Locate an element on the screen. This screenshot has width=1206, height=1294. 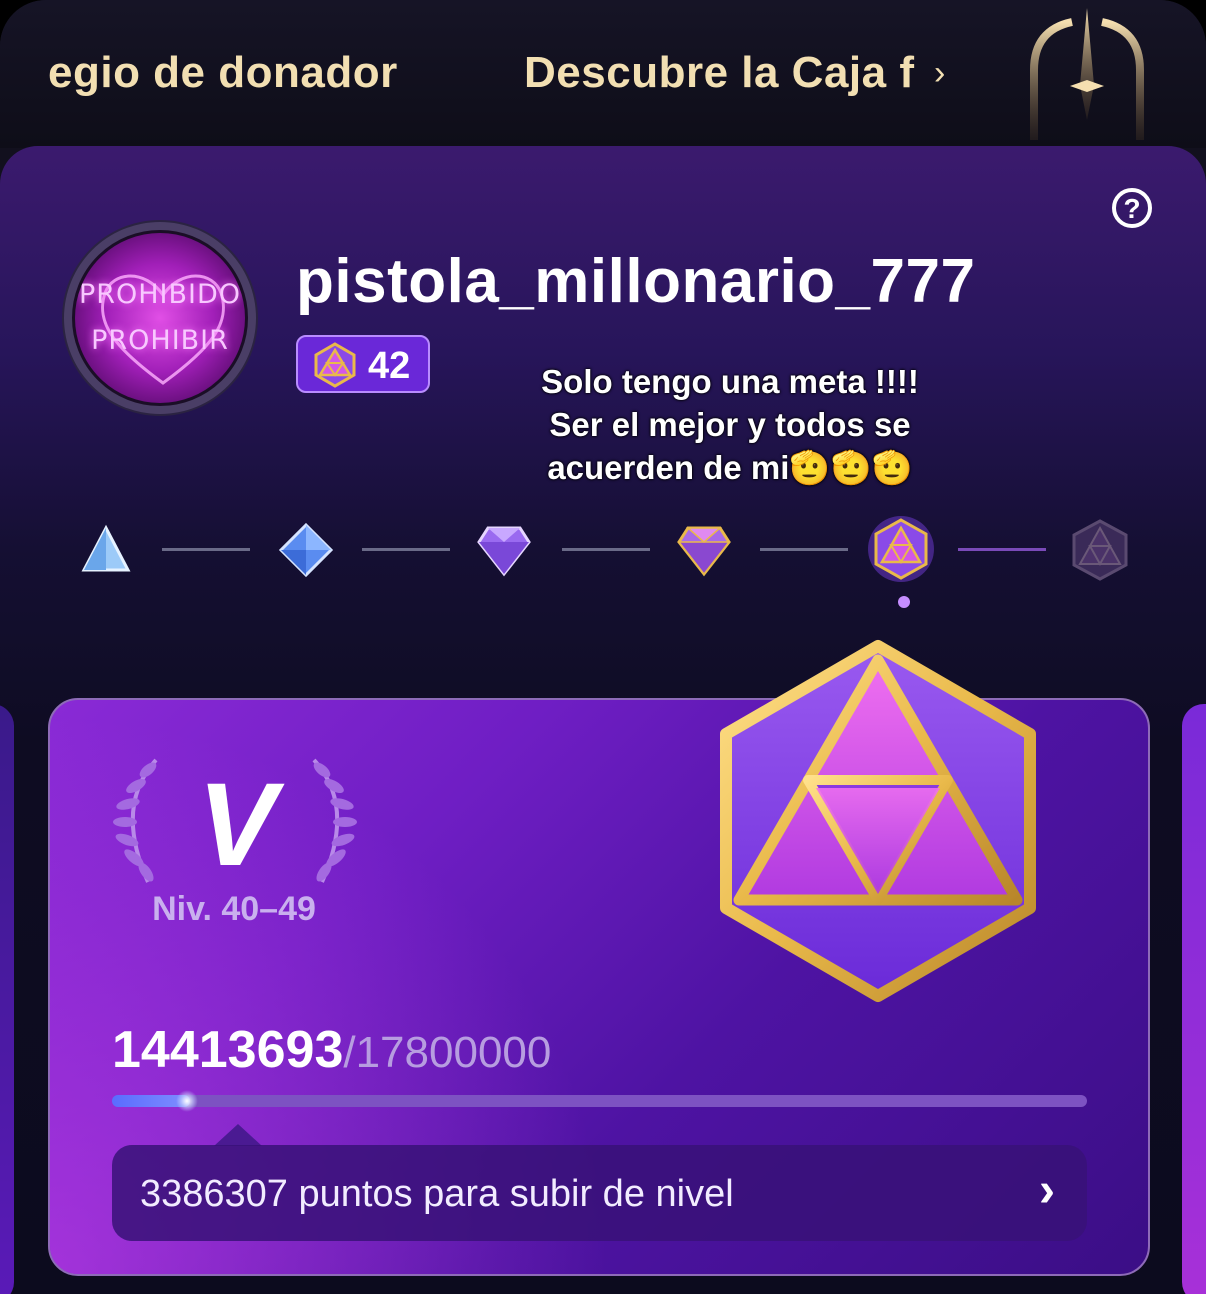
tier-6-gem-icon is located at coordinates (1100, 550).